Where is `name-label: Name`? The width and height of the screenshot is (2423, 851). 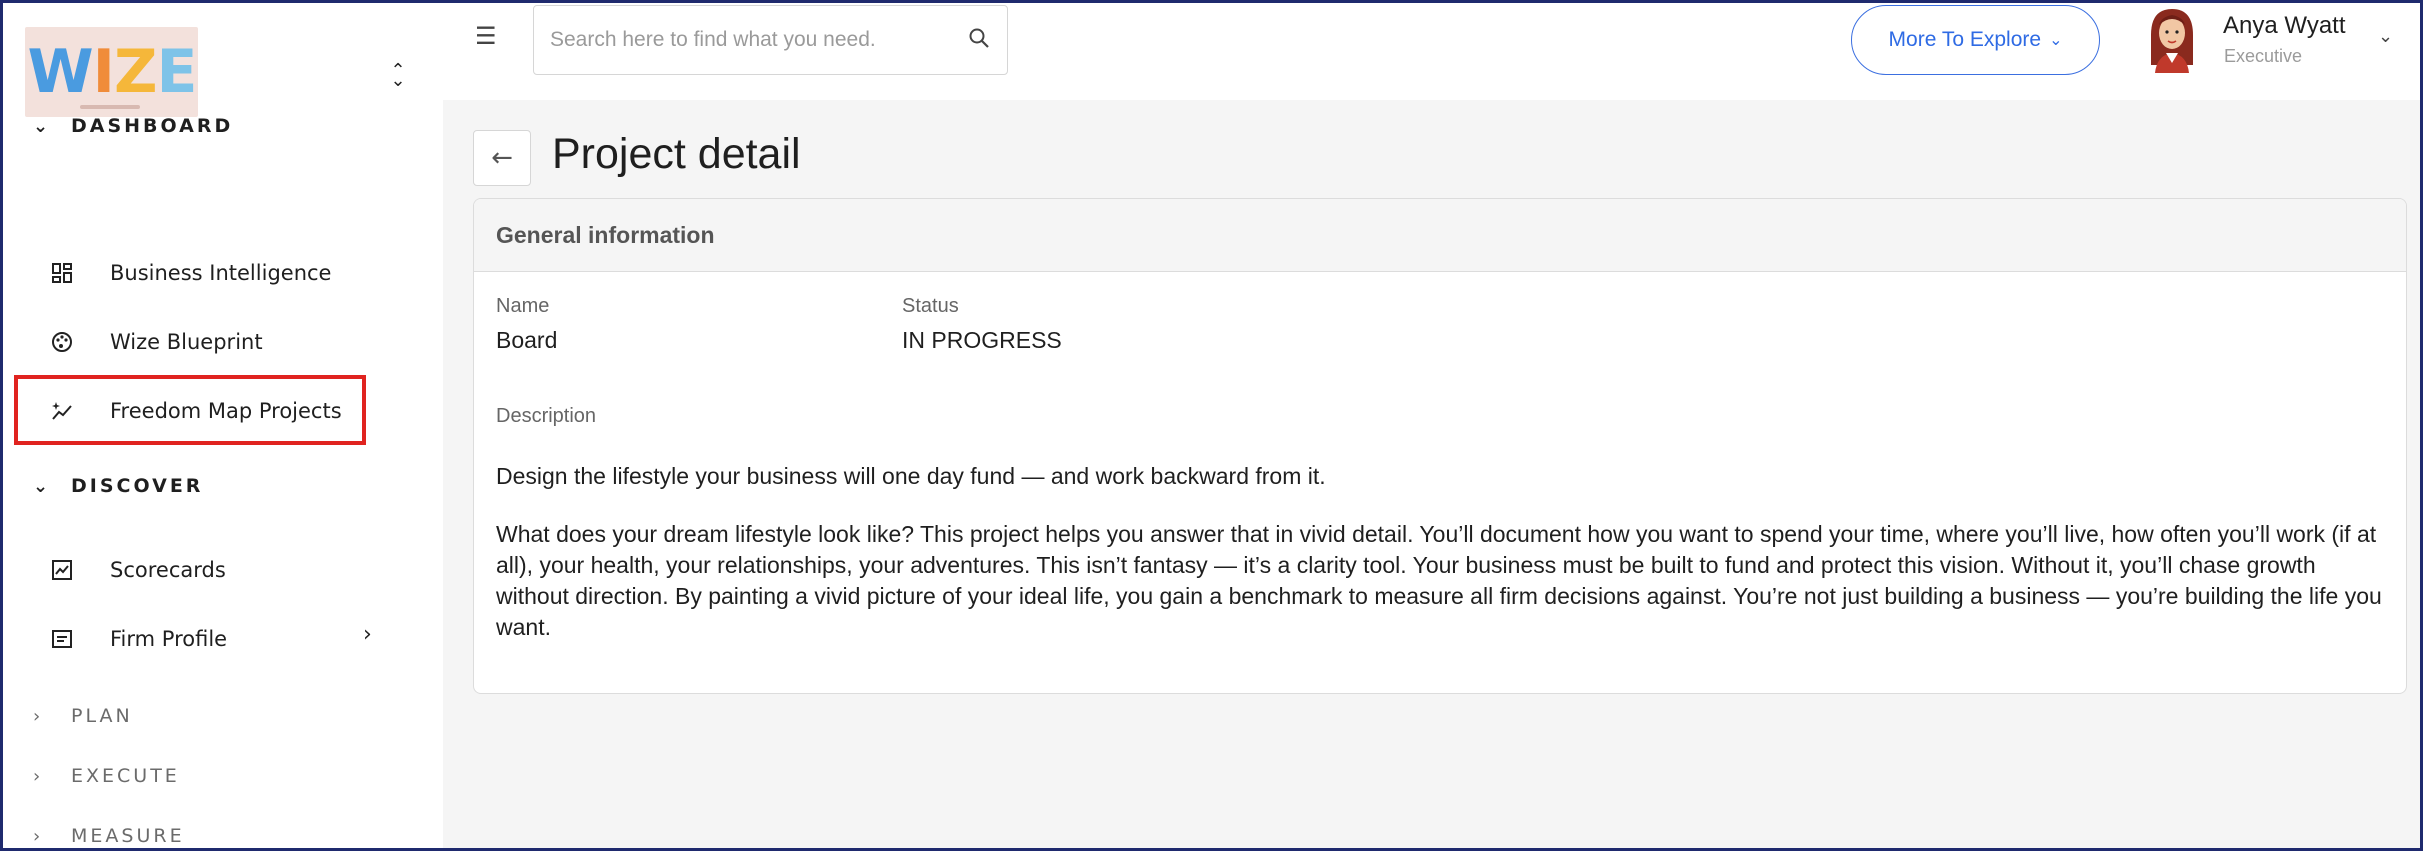 name-label: Name is located at coordinates (523, 306).